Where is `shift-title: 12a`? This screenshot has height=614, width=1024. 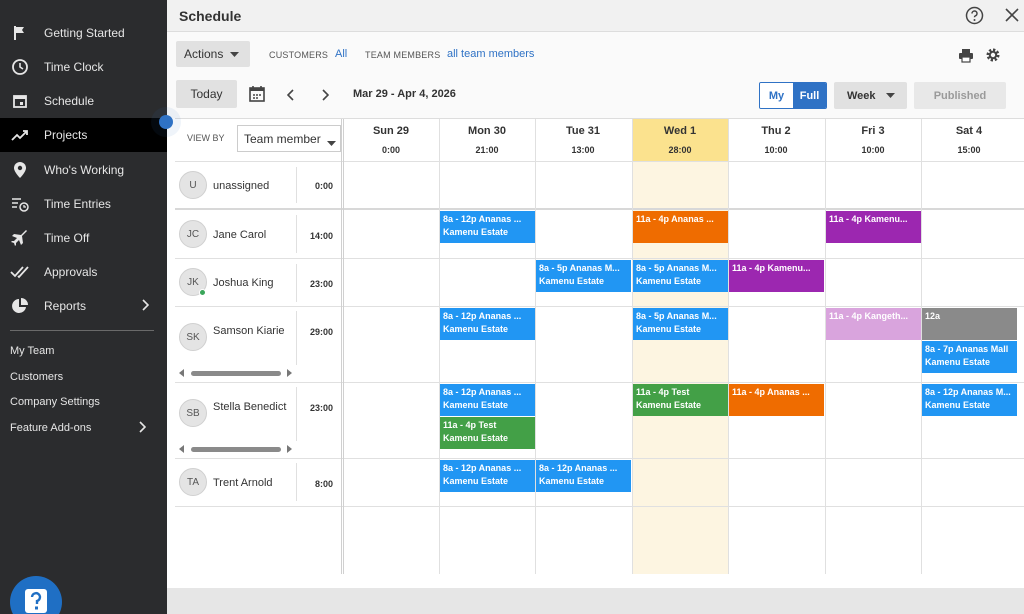 shift-title: 12a is located at coordinates (933, 316).